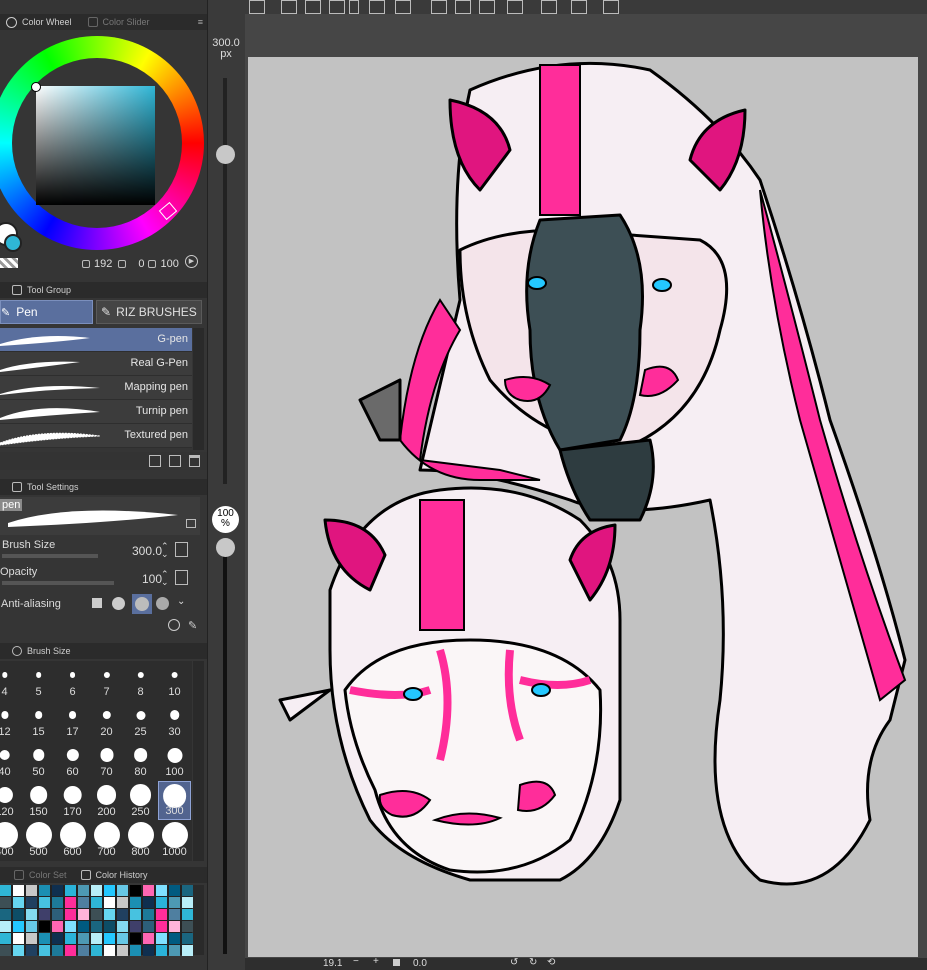  I want to click on brush-size-cell: 80, so click(140, 760).